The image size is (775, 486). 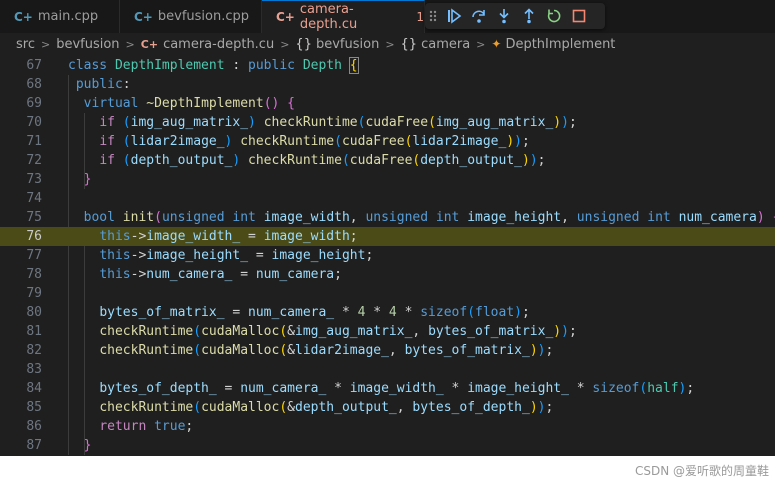 I want to click on code-line: 67 class DepthImplement : public Depth {, so click(x=387, y=65).